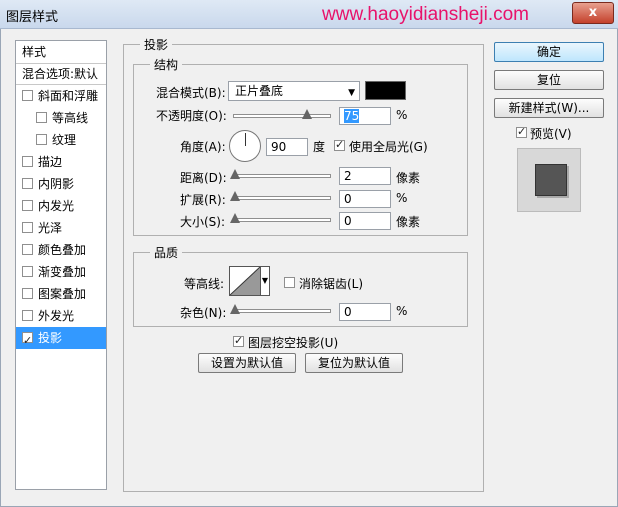 The image size is (618, 507). Describe the element at coordinates (402, 115) in the screenshot. I see `opacity-unit: %` at that location.